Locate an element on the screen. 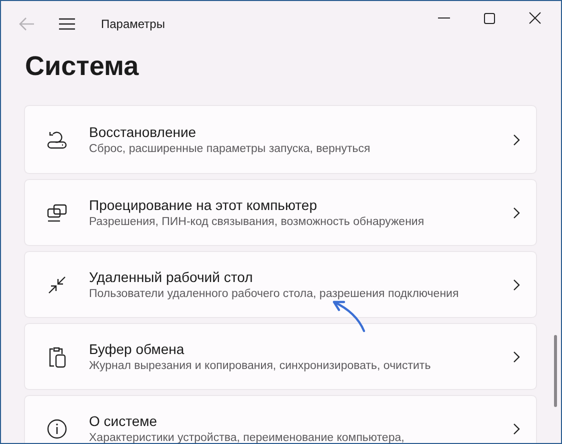 Image resolution: width=562 pixels, height=444 pixels. scrollbar-thumb is located at coordinates (555, 371).